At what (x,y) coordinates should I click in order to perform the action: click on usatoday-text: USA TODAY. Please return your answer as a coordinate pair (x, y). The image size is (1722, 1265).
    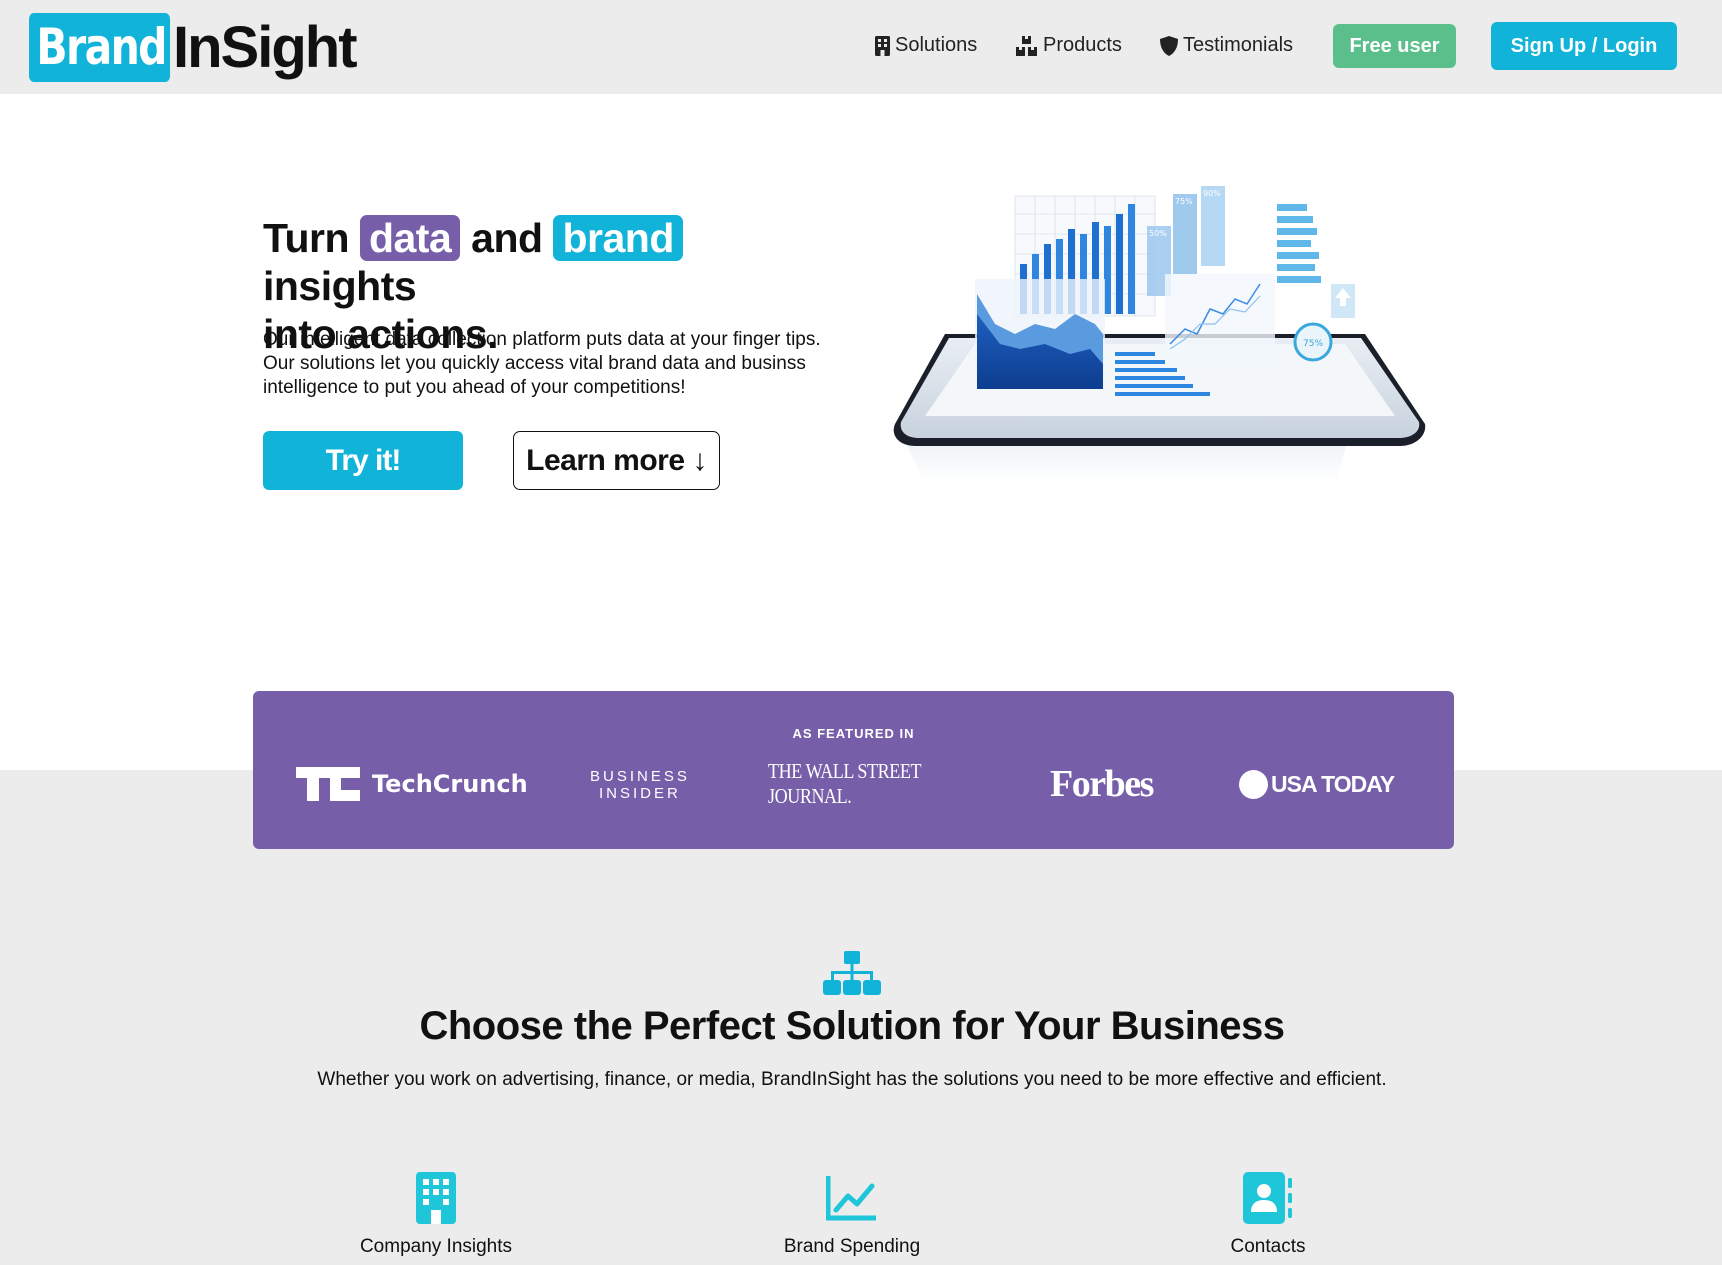
    Looking at the image, I should click on (1333, 783).